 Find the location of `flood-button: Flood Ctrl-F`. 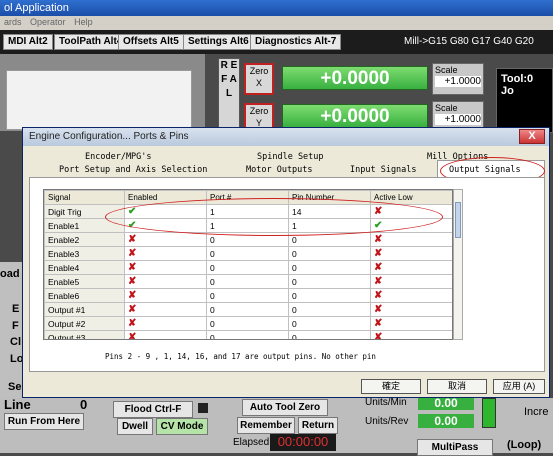

flood-button: Flood Ctrl-F is located at coordinates (153, 409).